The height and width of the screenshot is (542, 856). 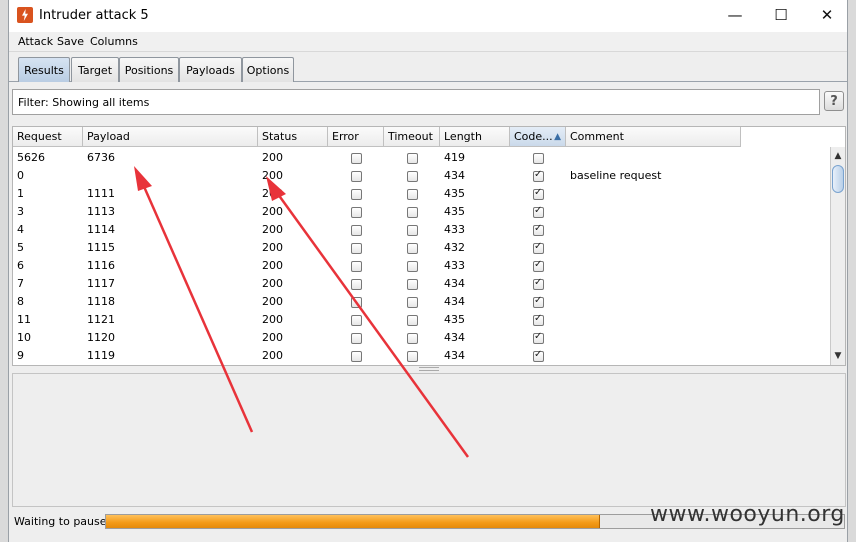 What do you see at coordinates (377, 320) in the screenshot?
I see `table-row: 11 1121 200 435` at bounding box center [377, 320].